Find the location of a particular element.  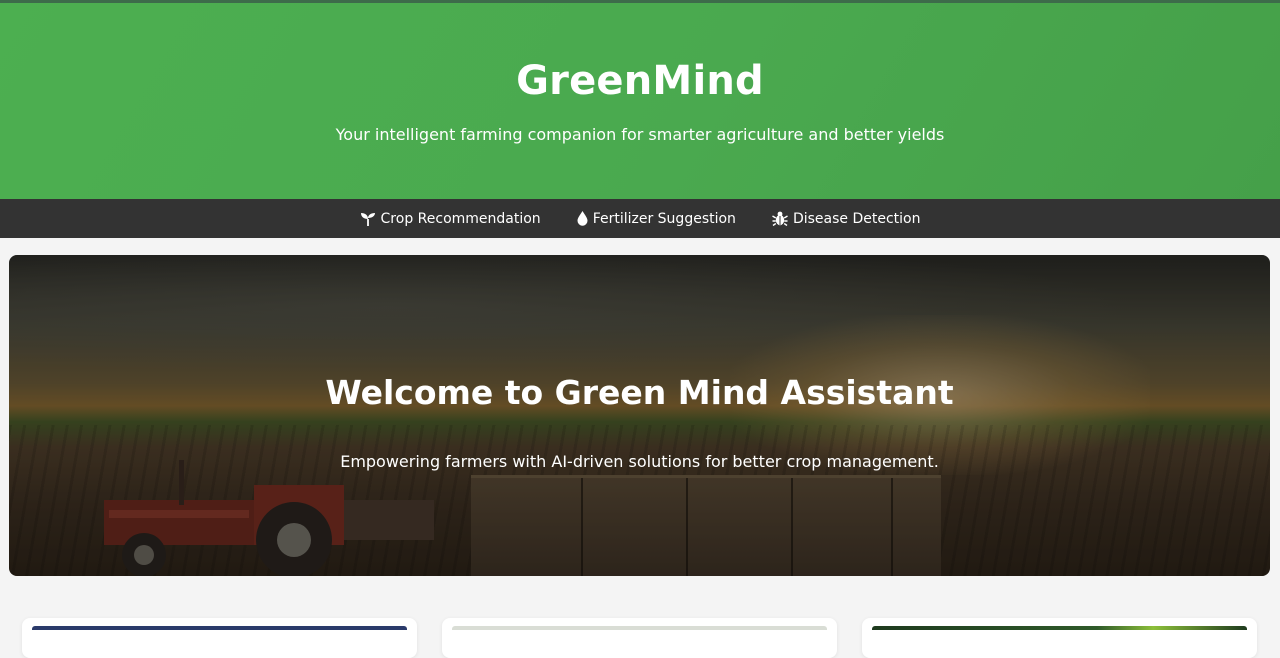

hero-title: Welcome to Green Mind Assistant is located at coordinates (639, 392).